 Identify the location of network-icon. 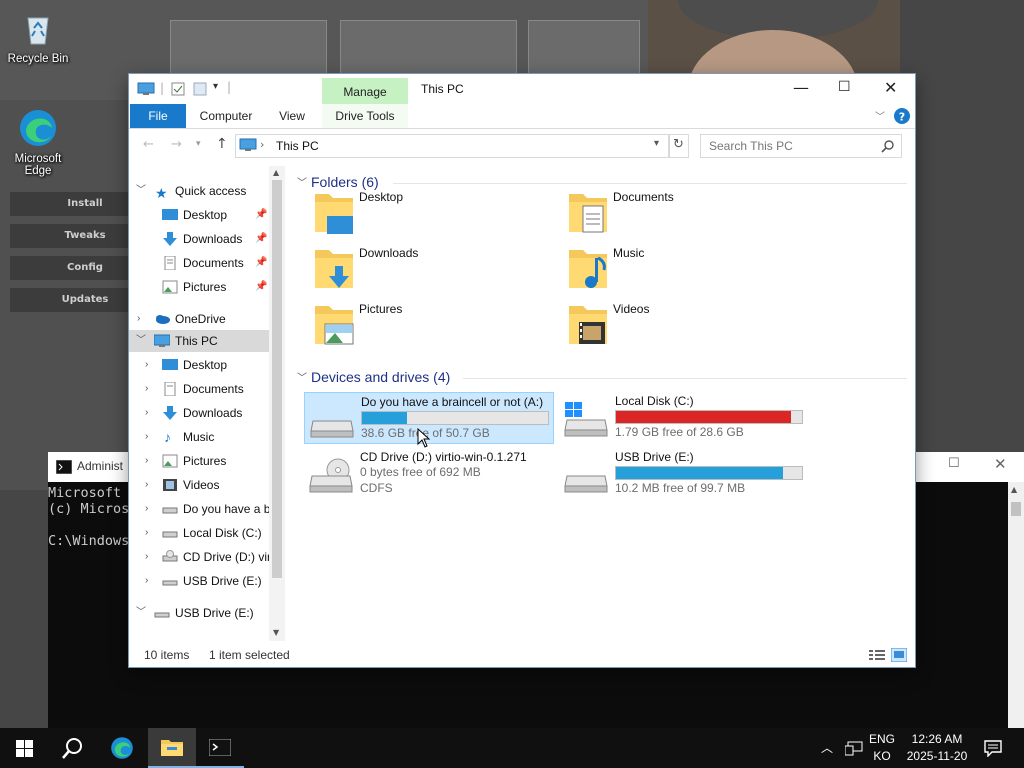
(854, 748).